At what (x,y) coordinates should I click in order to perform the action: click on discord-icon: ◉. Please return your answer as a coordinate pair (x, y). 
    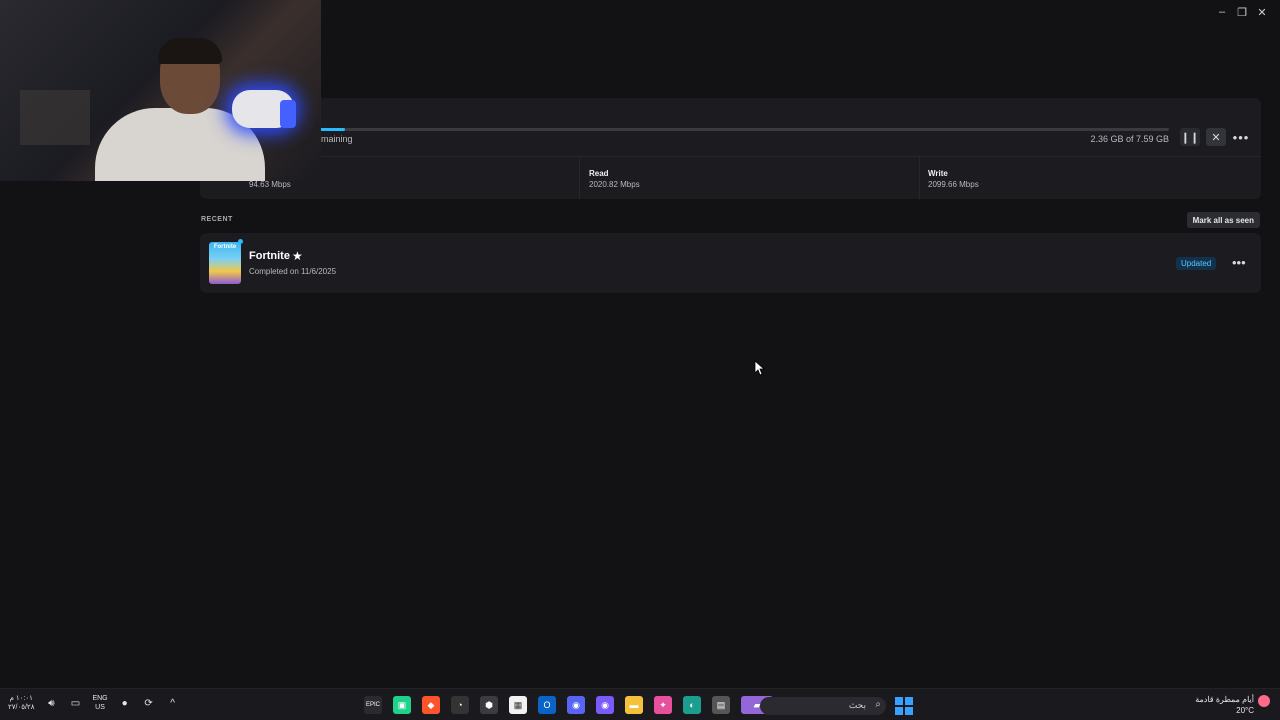
    Looking at the image, I should click on (576, 705).